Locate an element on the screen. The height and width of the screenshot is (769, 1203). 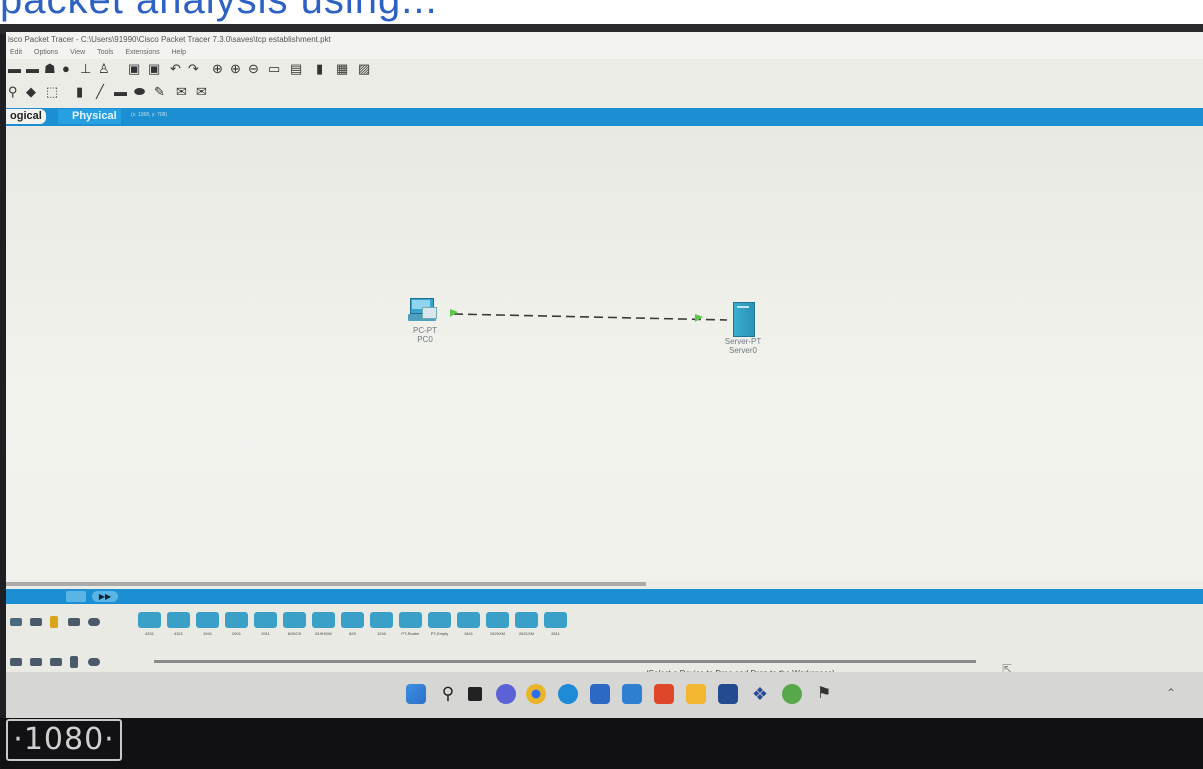
undo-icon: ↶ is located at coordinates (175, 69).